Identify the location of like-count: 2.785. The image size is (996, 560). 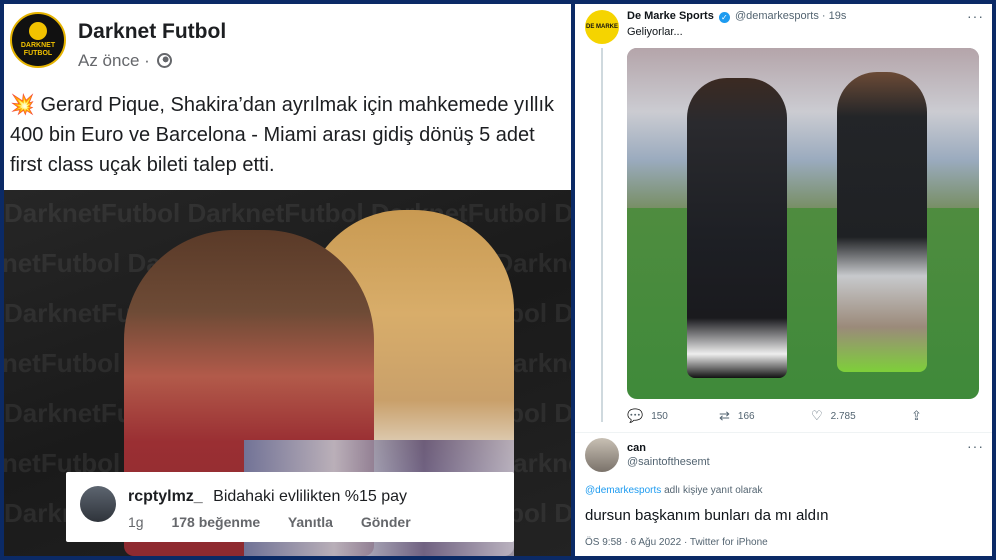
(843, 416).